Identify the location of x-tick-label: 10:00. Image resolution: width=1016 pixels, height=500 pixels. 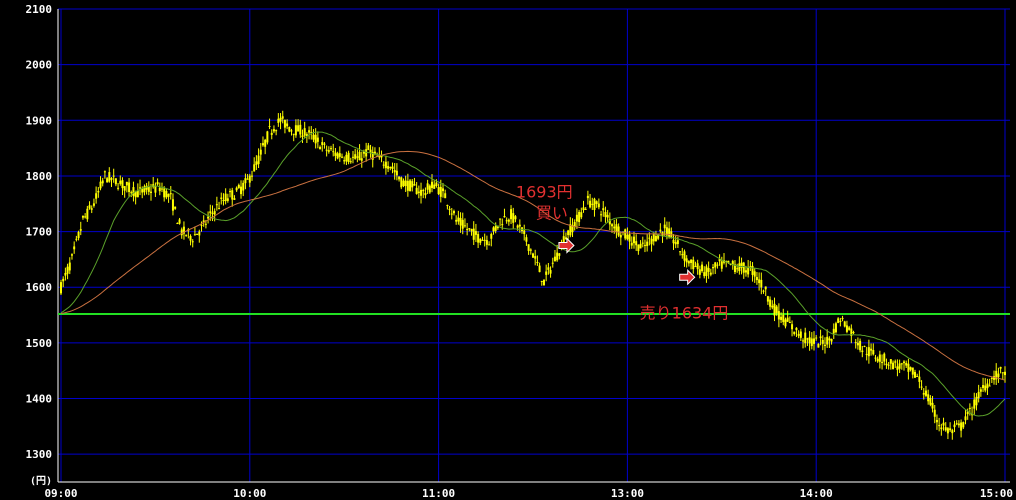
(249, 493).